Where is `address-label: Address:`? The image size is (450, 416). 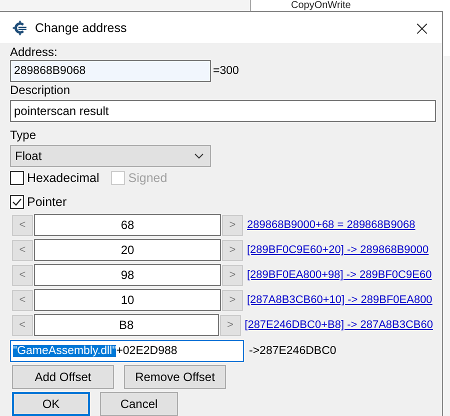 address-label: Address: is located at coordinates (34, 52).